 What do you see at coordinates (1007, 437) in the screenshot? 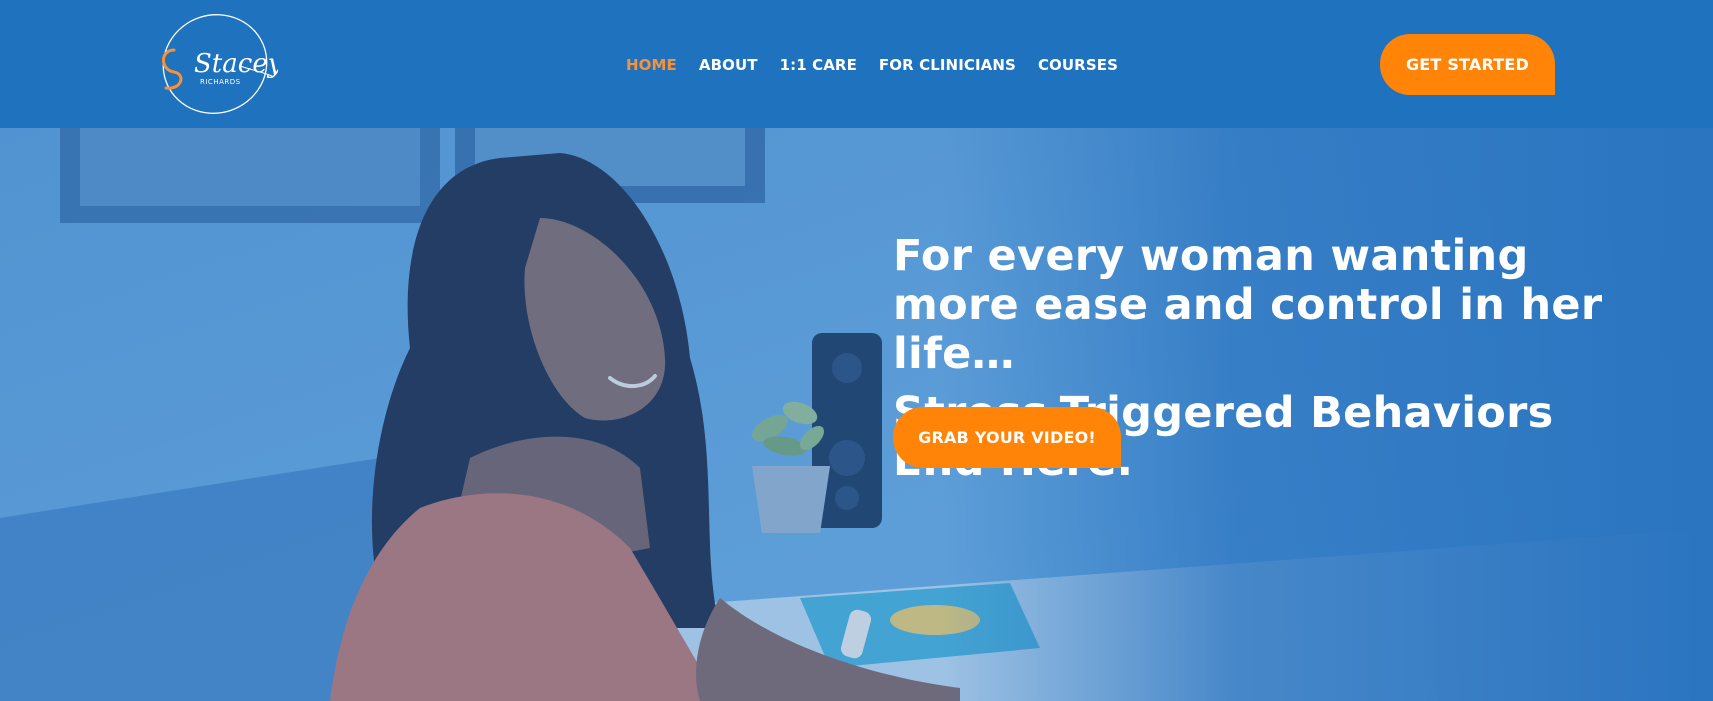
I see `grab-your-video-button: GRAB YOUR VIDEO!` at bounding box center [1007, 437].